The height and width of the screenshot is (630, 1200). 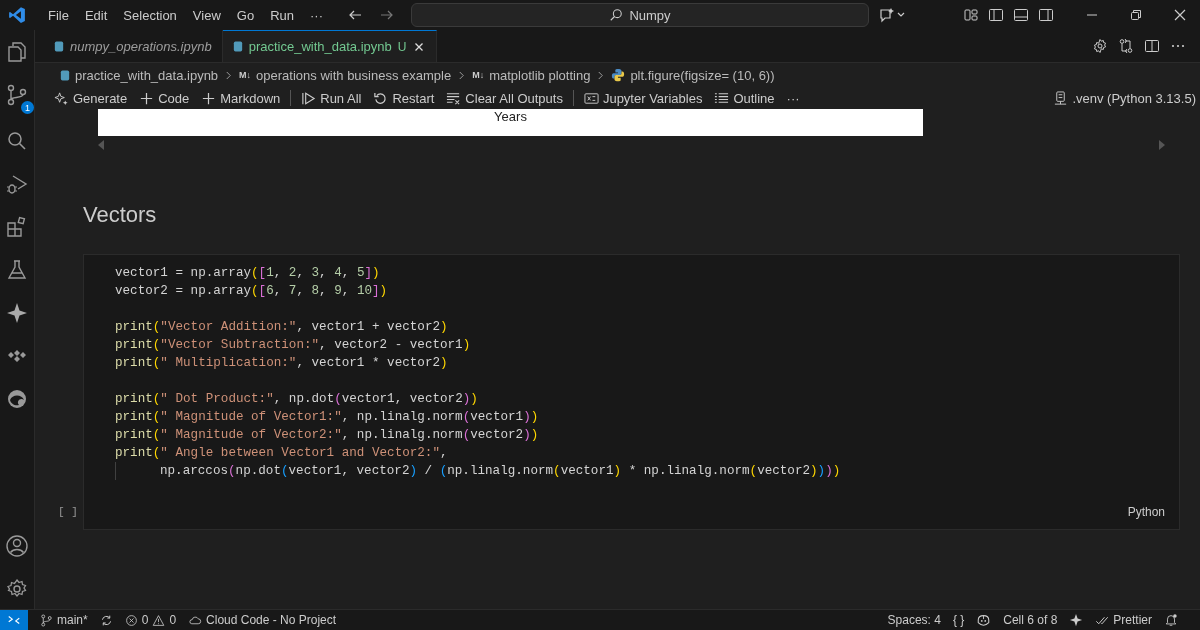 What do you see at coordinates (17, 399) in the screenshot?
I see `wave-circle-icon` at bounding box center [17, 399].